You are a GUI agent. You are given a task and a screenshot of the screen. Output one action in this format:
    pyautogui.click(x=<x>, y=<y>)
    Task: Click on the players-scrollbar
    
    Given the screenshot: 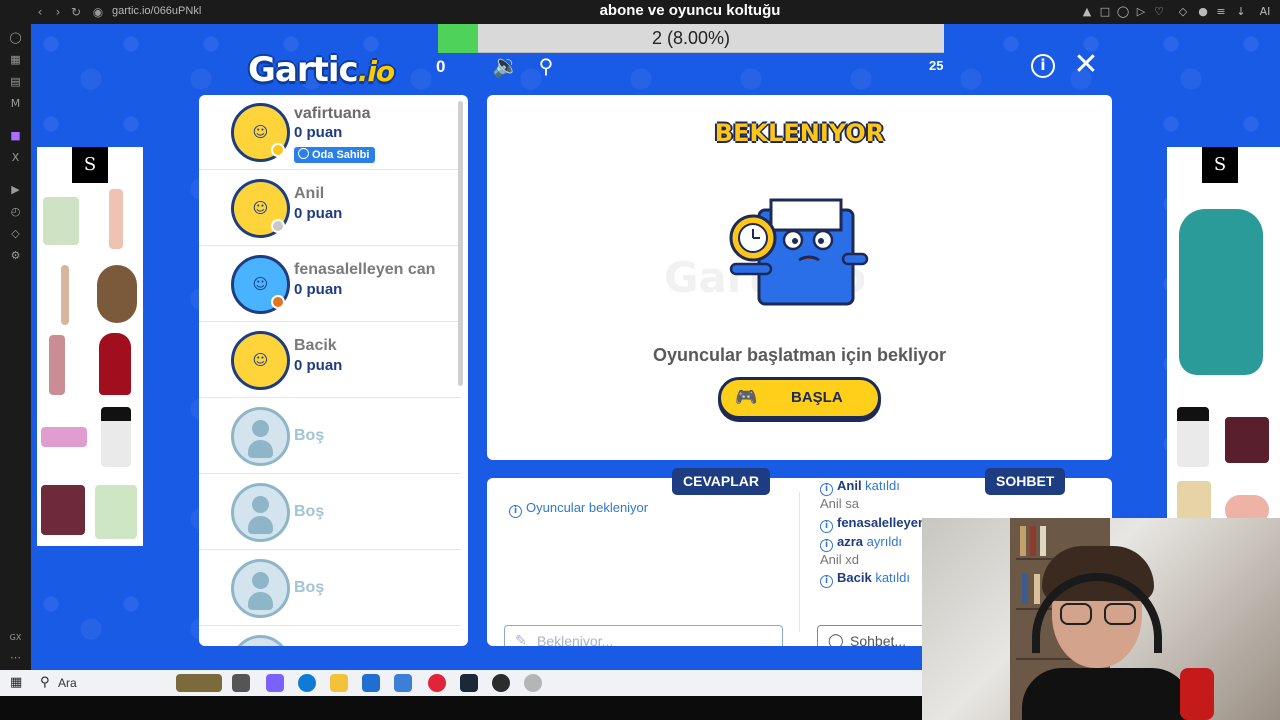 What is the action you would take?
    pyautogui.click(x=460, y=243)
    